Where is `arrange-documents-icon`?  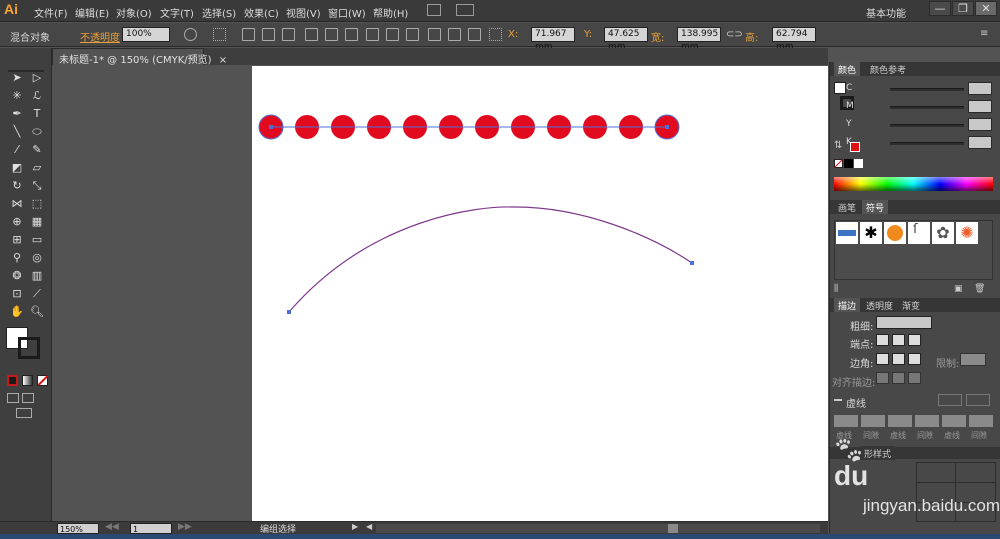
arrange-documents-icon is located at coordinates (465, 10).